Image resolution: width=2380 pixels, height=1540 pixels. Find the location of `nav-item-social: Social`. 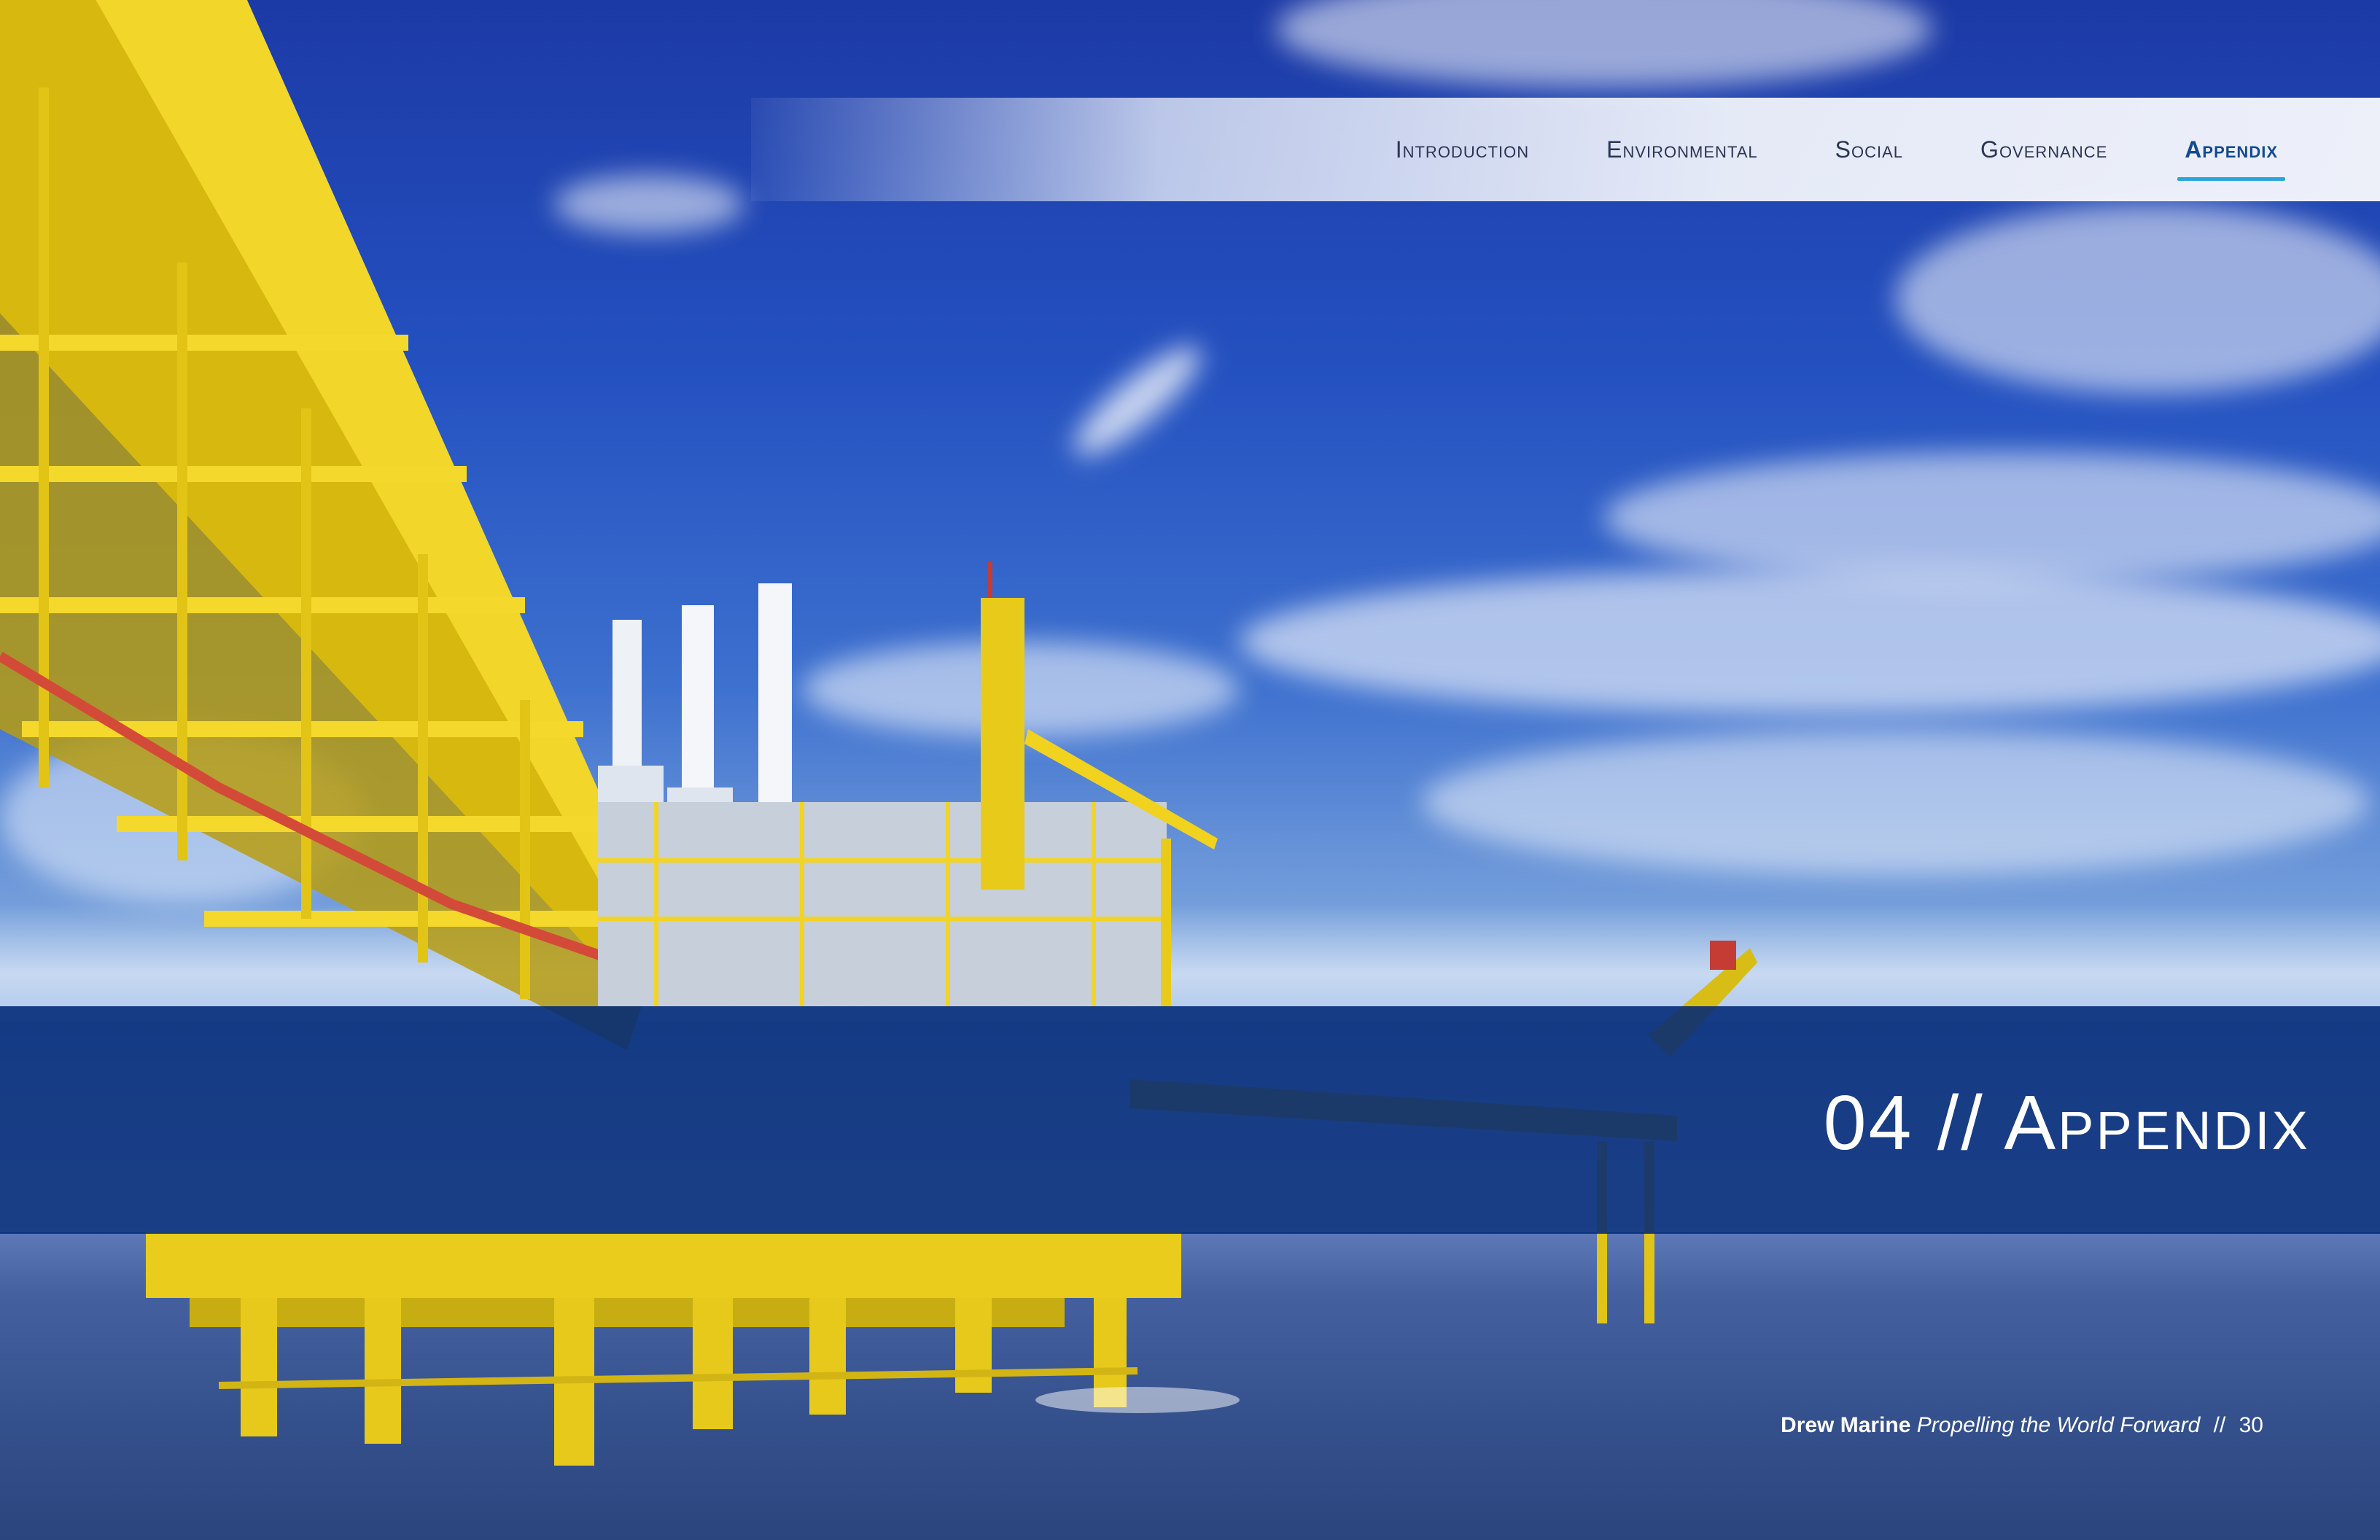

nav-item-social: Social is located at coordinates (1869, 150).